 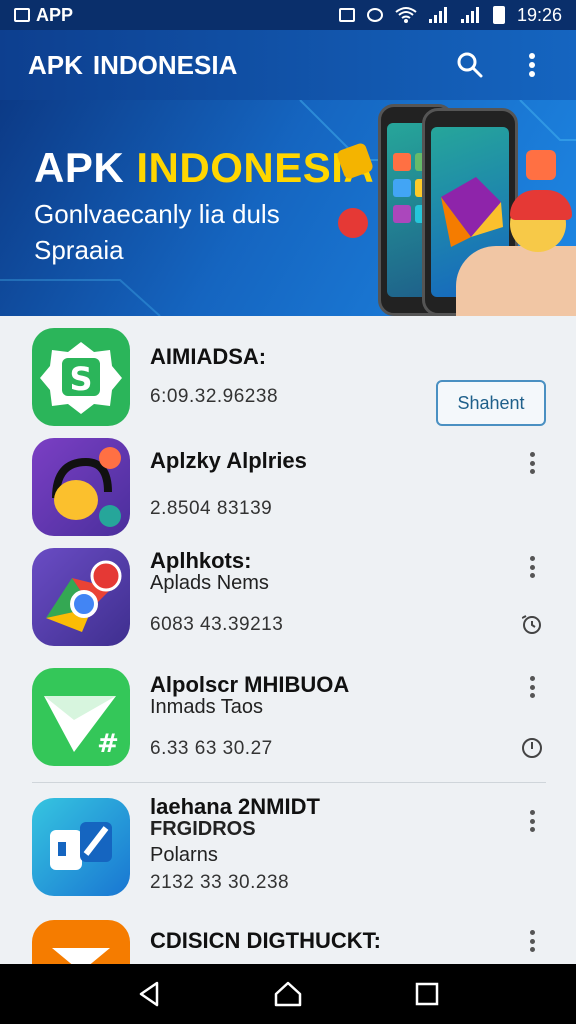 What do you see at coordinates (427, 994) in the screenshot?
I see `recents-icon` at bounding box center [427, 994].